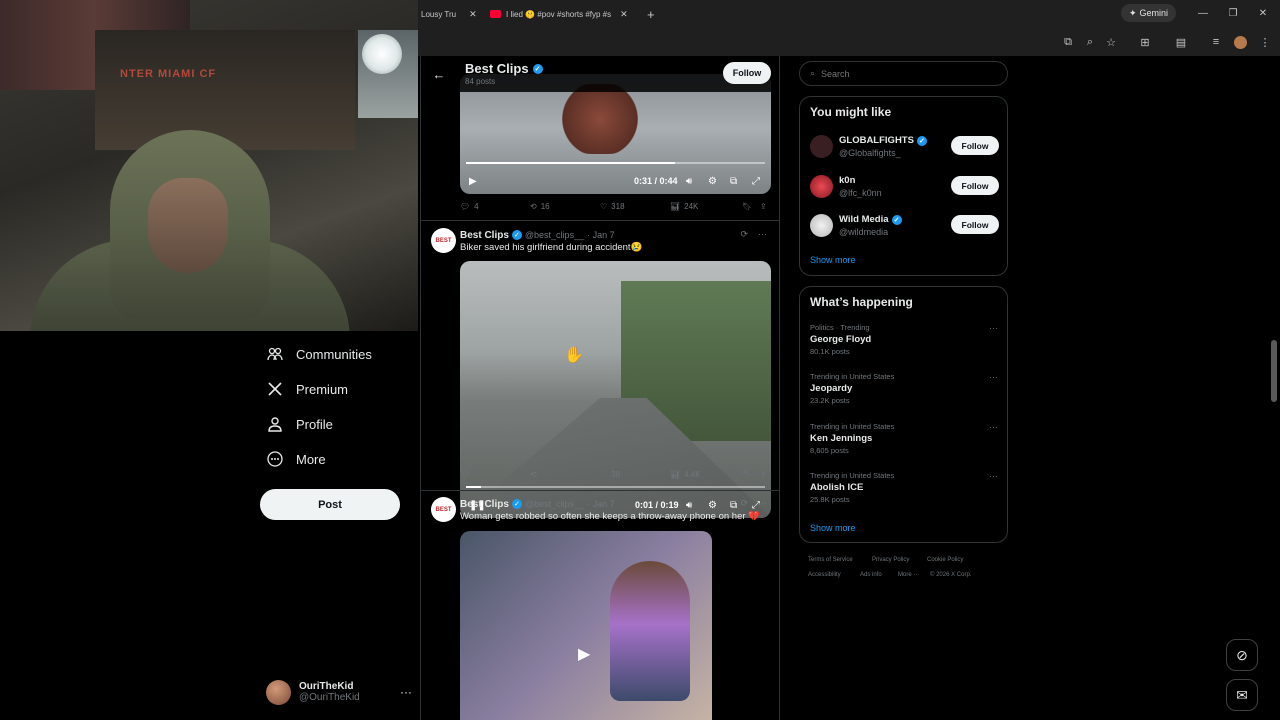 This screenshot has width=1280, height=720. I want to click on video-frame-subject, so click(650, 631).